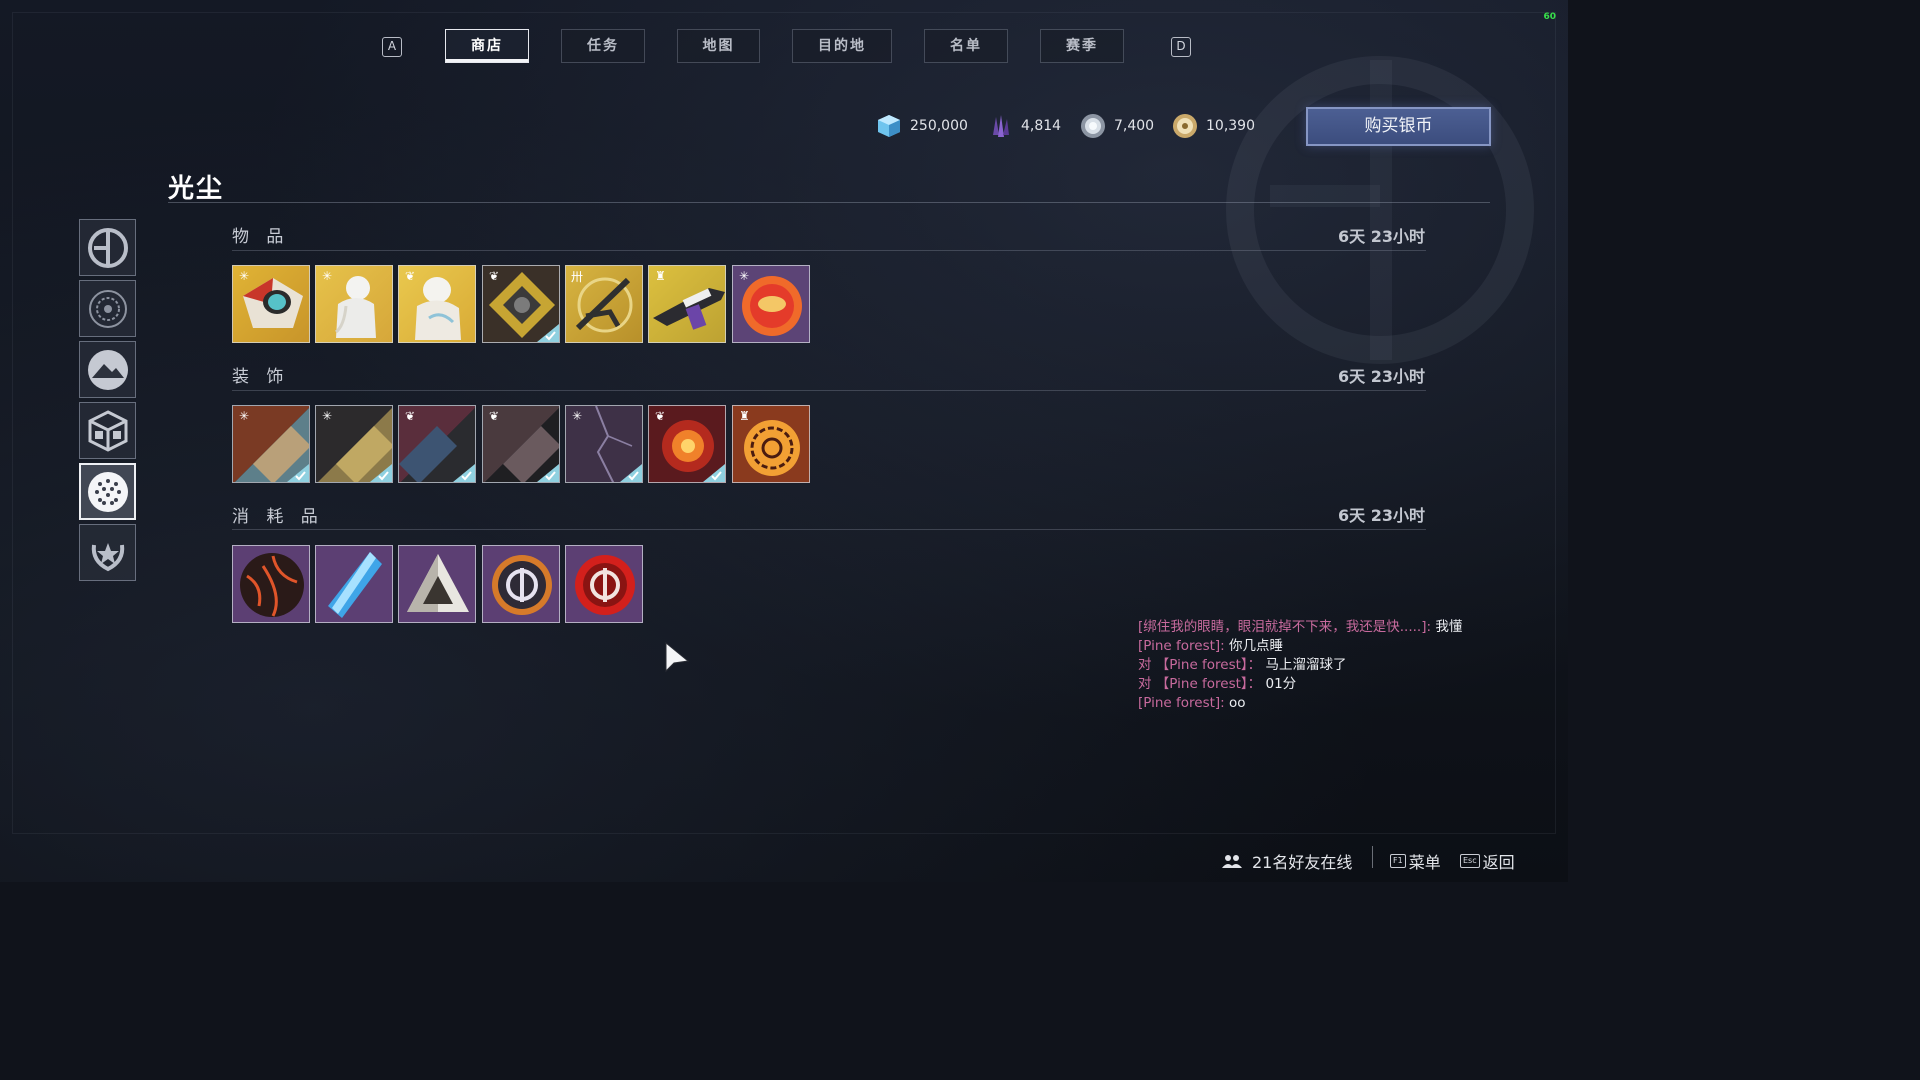 The image size is (1920, 1080). What do you see at coordinates (687, 444) in the screenshot?
I see `transmat-item: ❦` at bounding box center [687, 444].